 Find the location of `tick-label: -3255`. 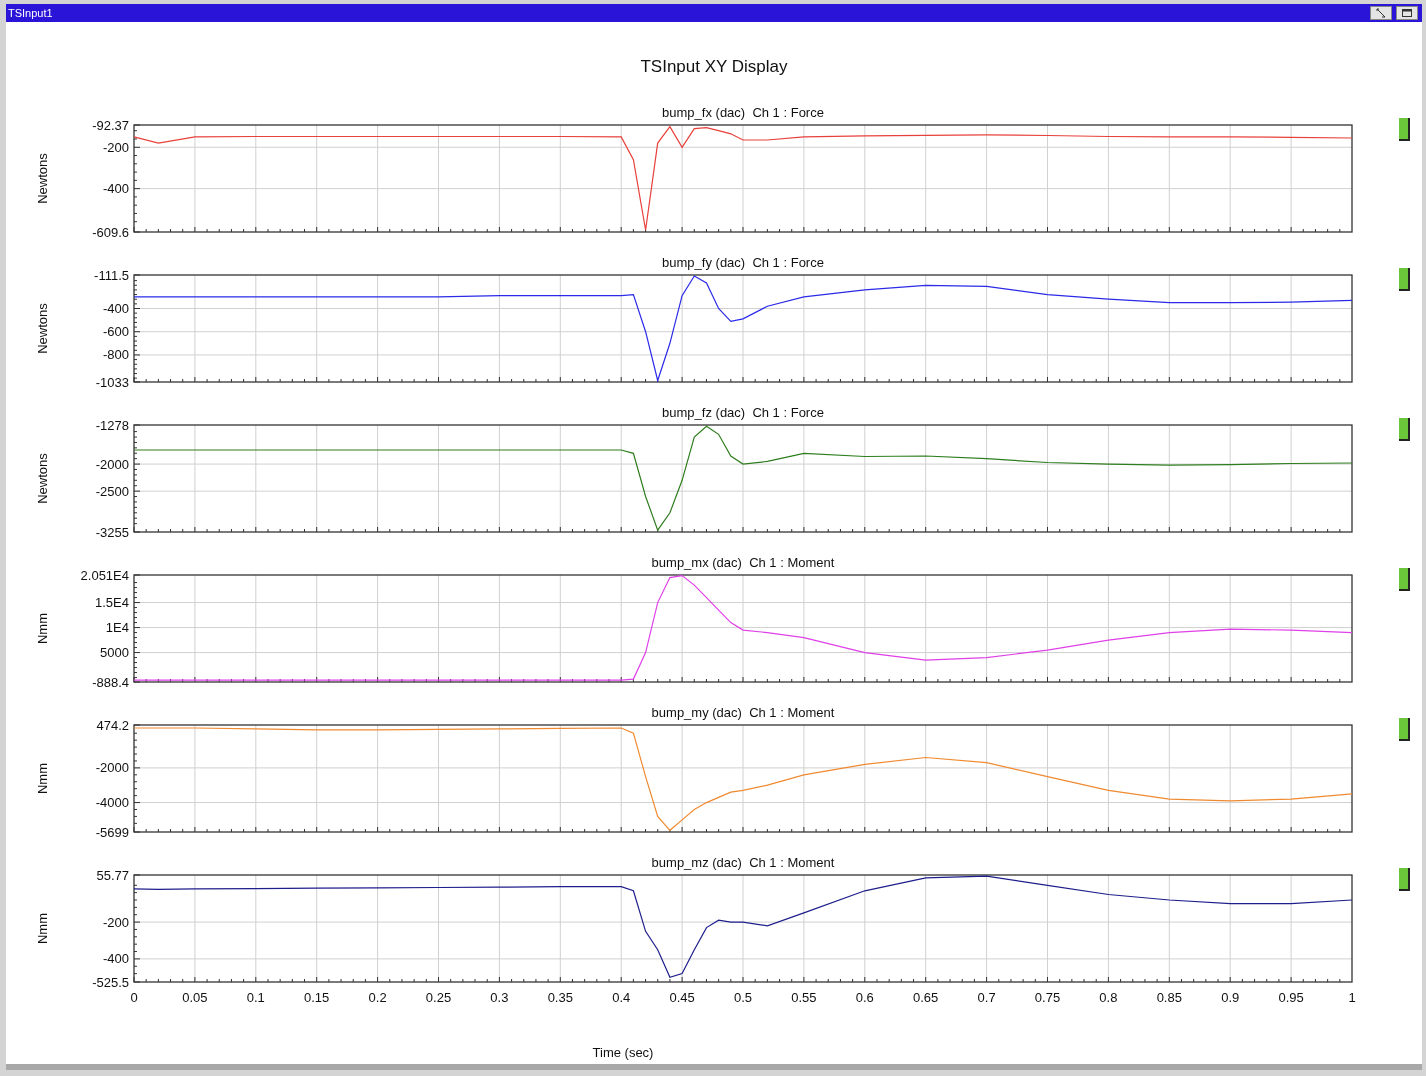

tick-label: -3255 is located at coordinates (112, 532).